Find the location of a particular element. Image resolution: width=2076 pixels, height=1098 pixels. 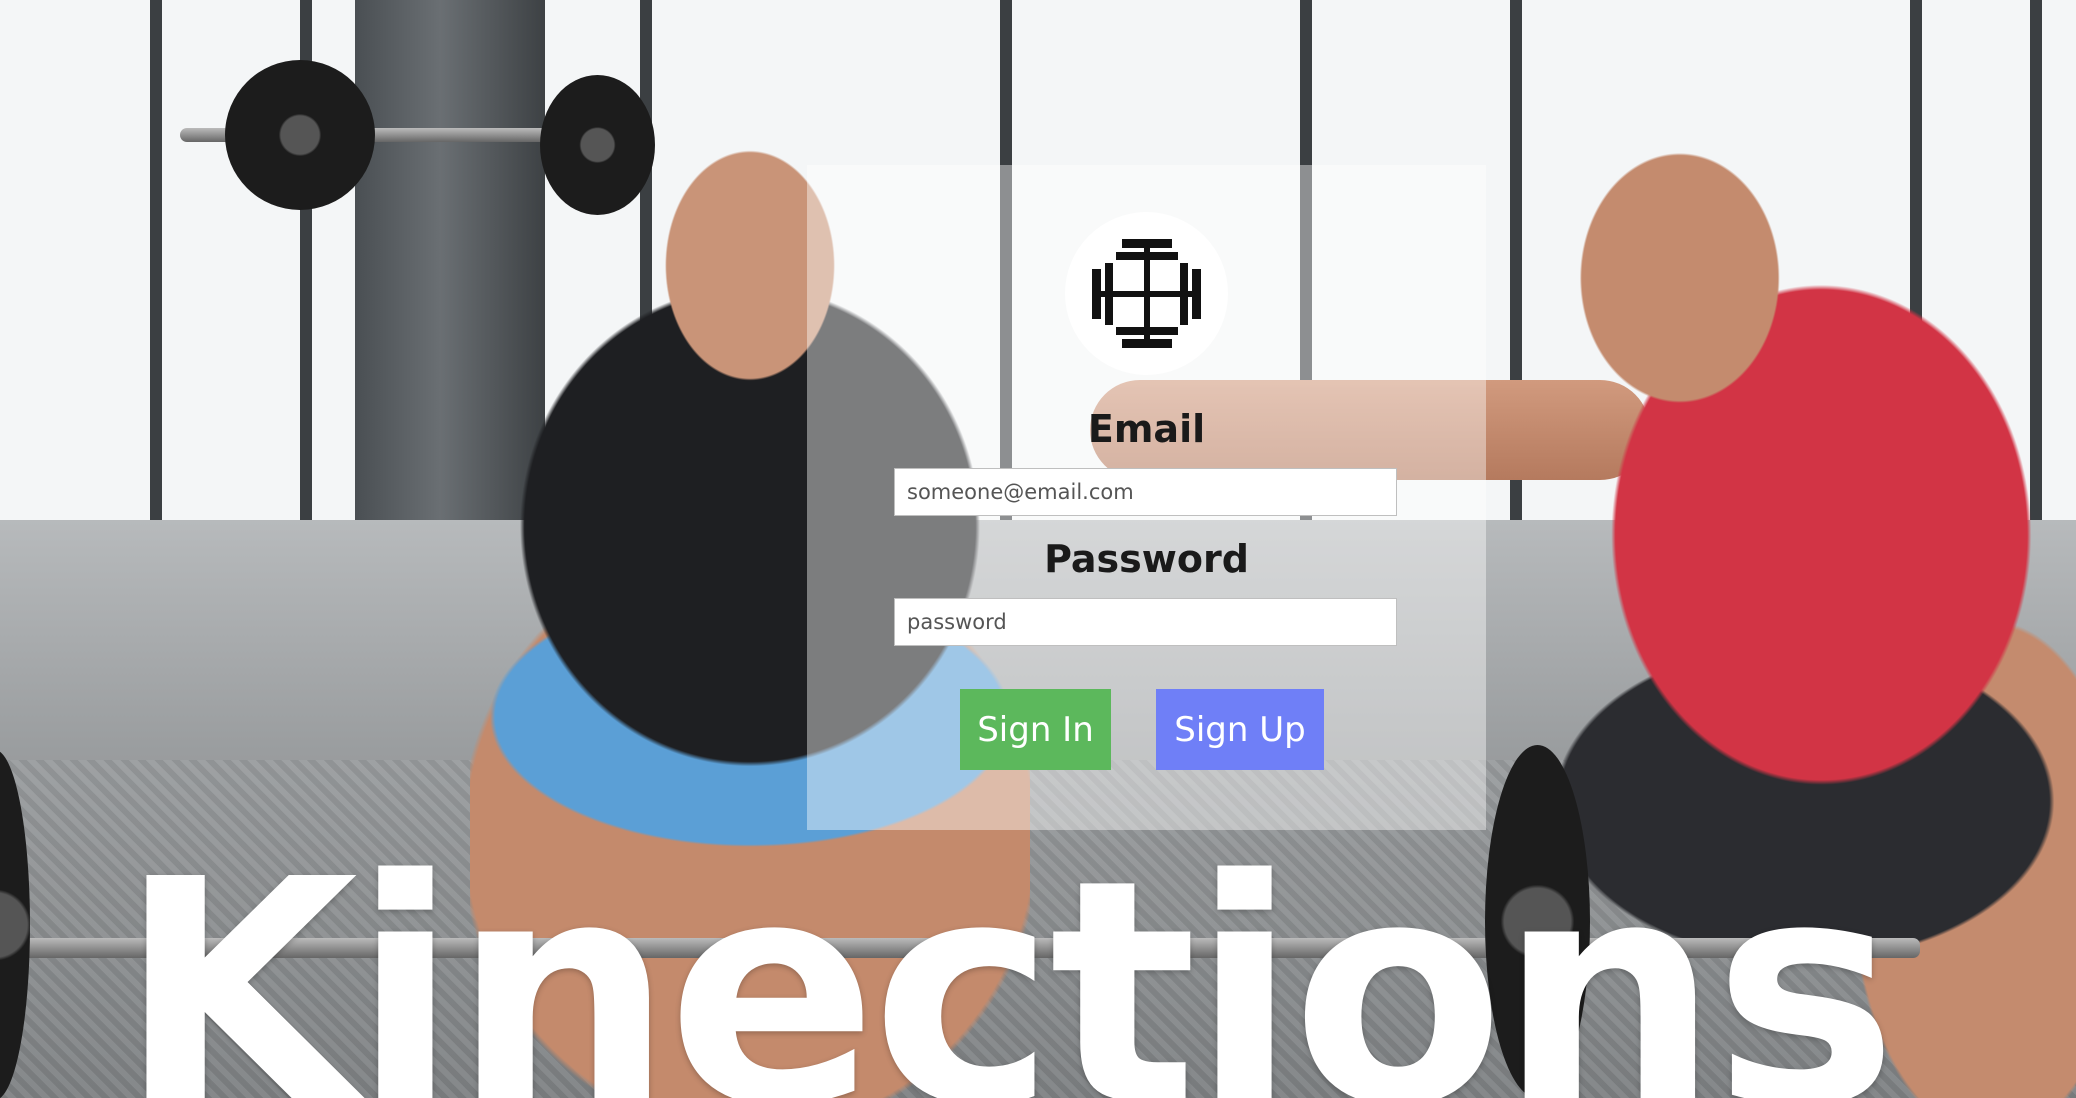

email-label: Email is located at coordinates (1146, 429).